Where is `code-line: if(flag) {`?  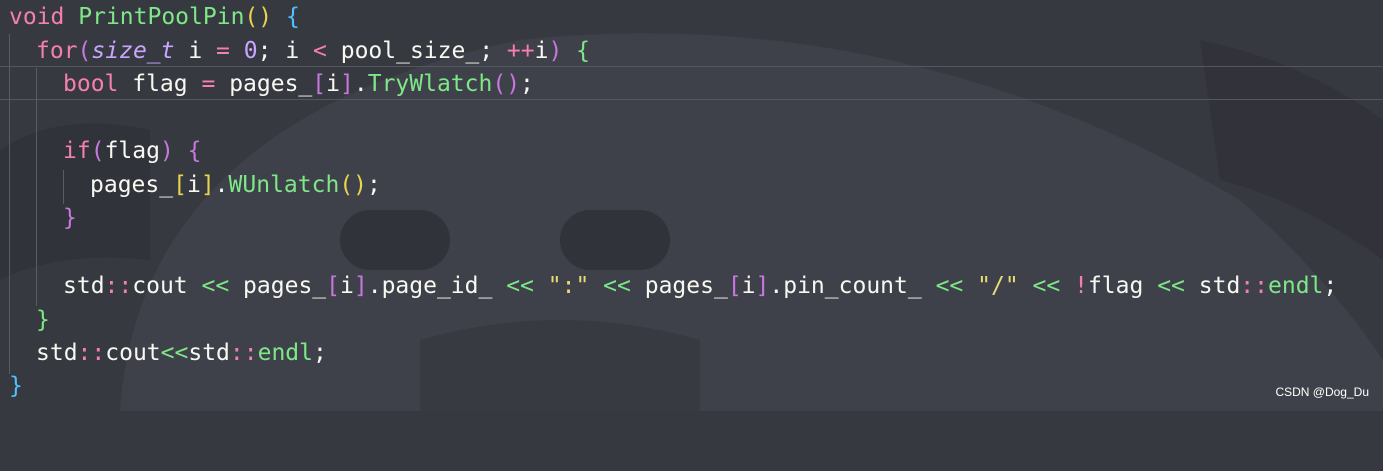 code-line: if(flag) { is located at coordinates (132, 151).